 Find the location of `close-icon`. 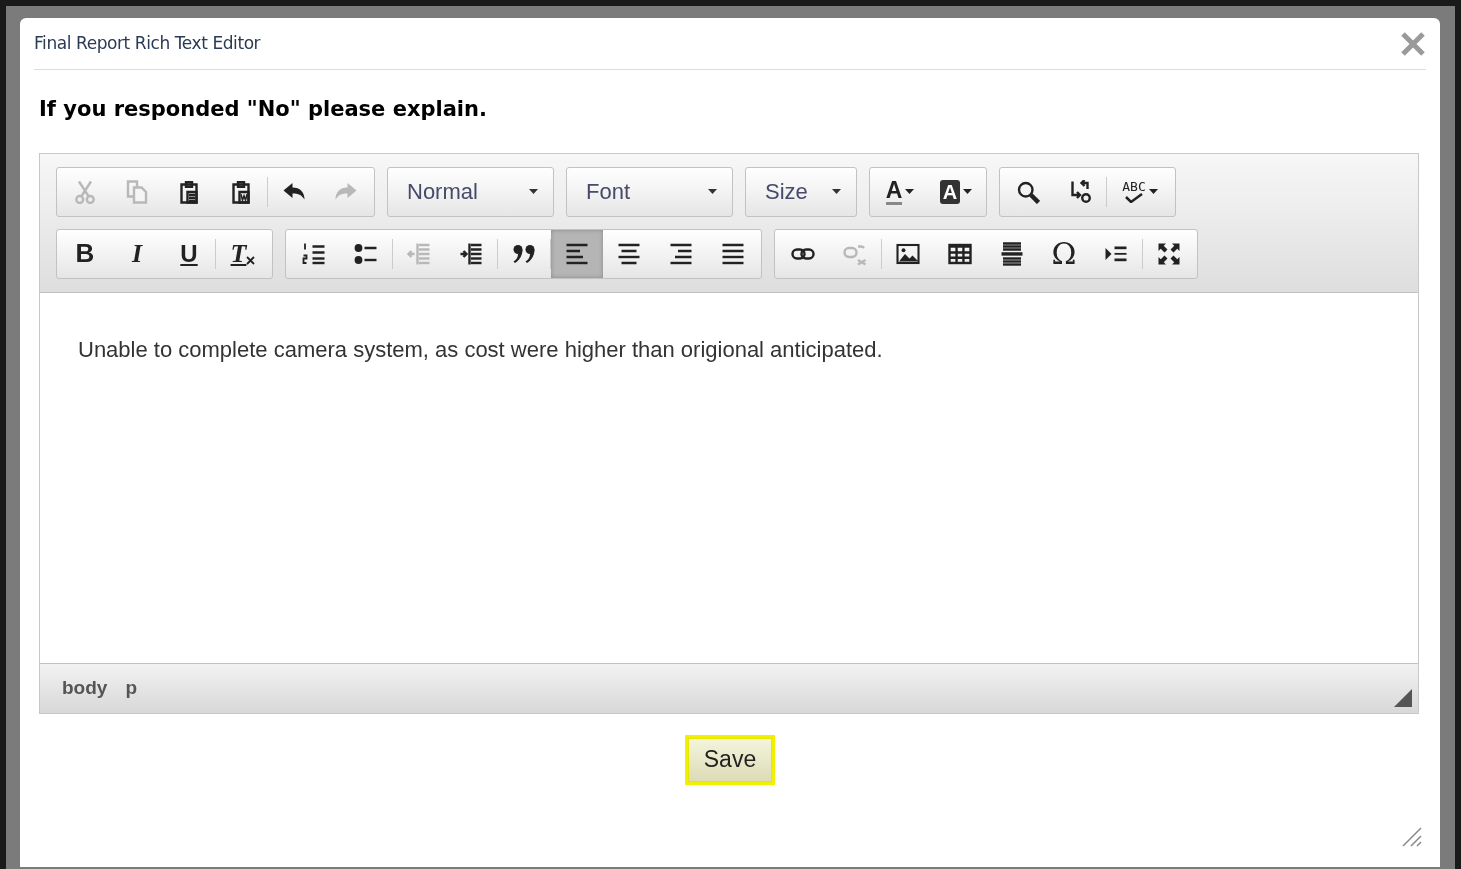

close-icon is located at coordinates (1413, 43).